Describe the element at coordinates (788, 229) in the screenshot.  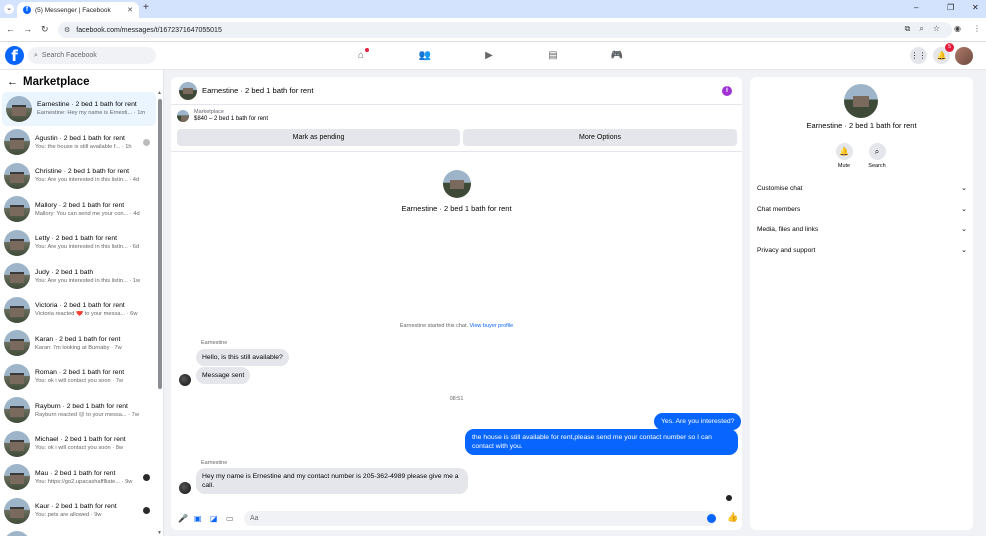
I see `row-label: Media, files and links` at that location.